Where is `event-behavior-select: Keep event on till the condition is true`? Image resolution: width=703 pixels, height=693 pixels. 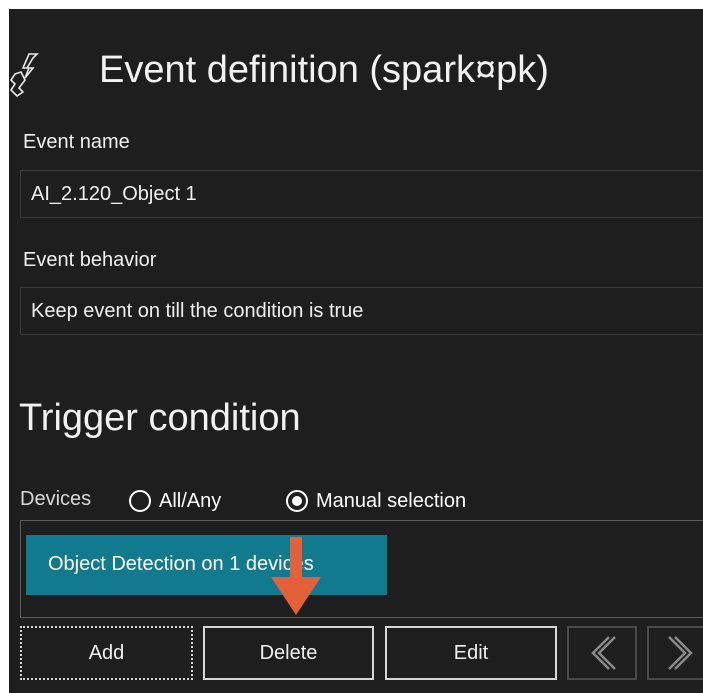
event-behavior-select: Keep event on till the condition is true is located at coordinates (361, 311).